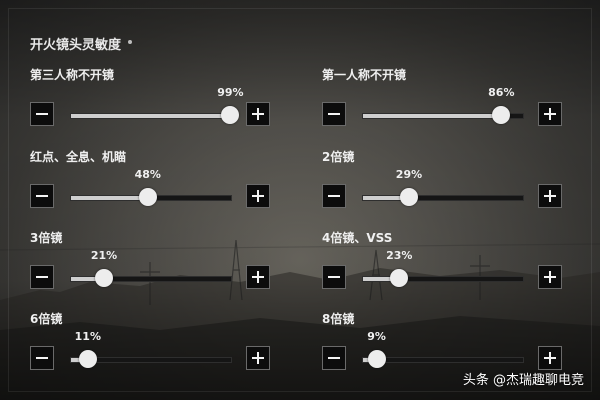 This screenshot has width=600, height=400. Describe the element at coordinates (457, 264) in the screenshot. I see `setting-4x-scope-vss: 4倍镜、VSS 23%` at that location.